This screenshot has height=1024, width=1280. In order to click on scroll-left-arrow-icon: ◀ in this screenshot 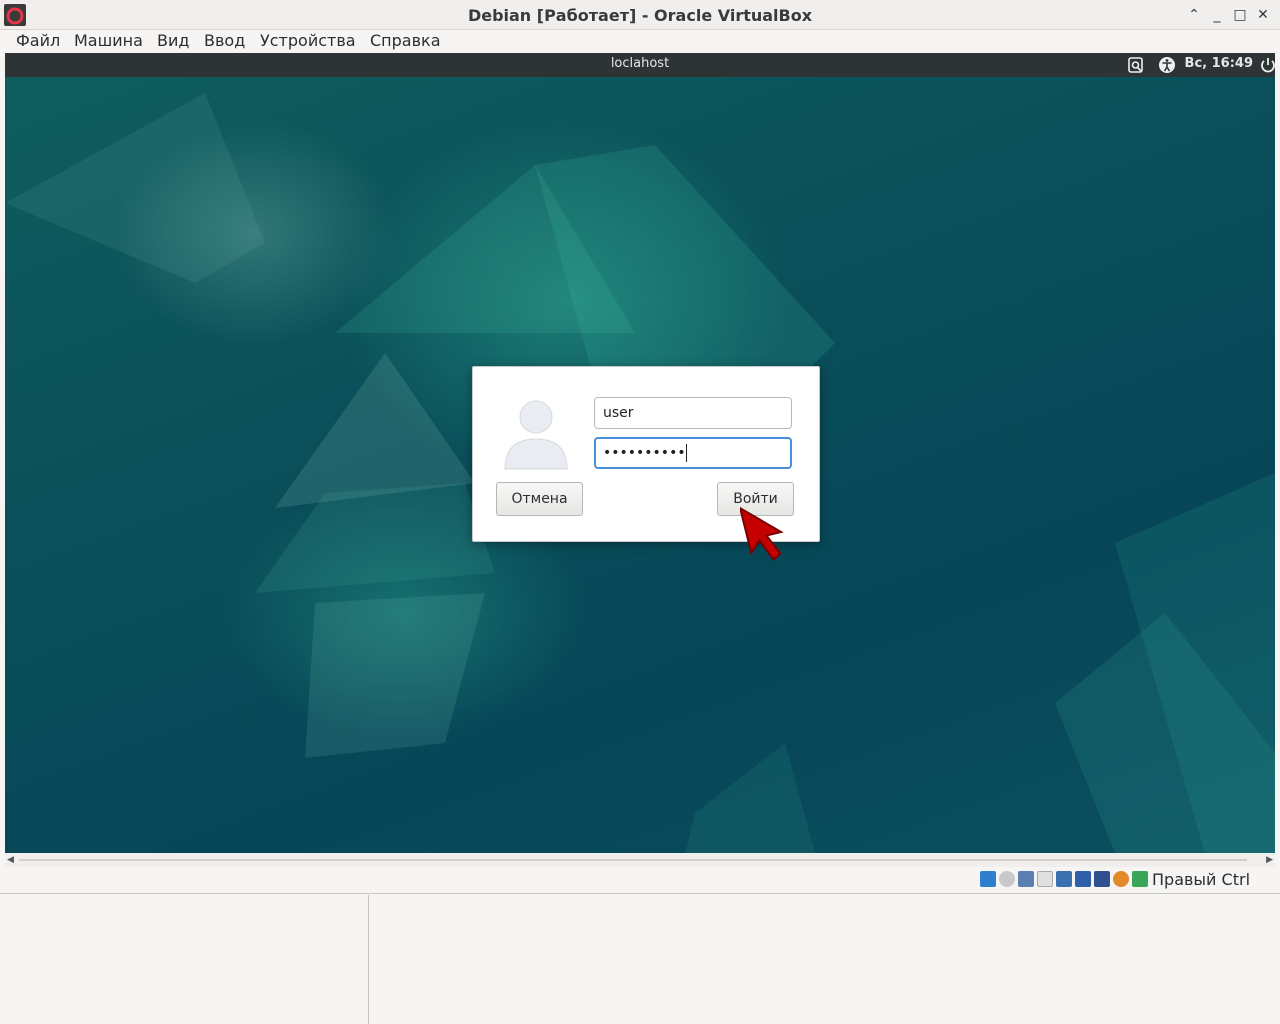, I will do `click(10, 860)`.